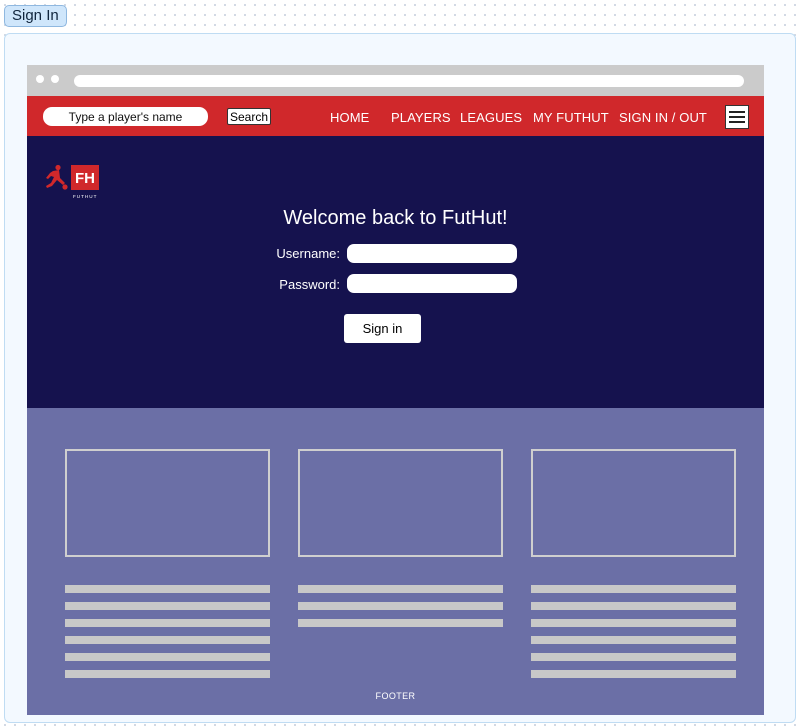 This screenshot has height=727, width=801. What do you see at coordinates (309, 284) in the screenshot?
I see `password-label: Password:` at bounding box center [309, 284].